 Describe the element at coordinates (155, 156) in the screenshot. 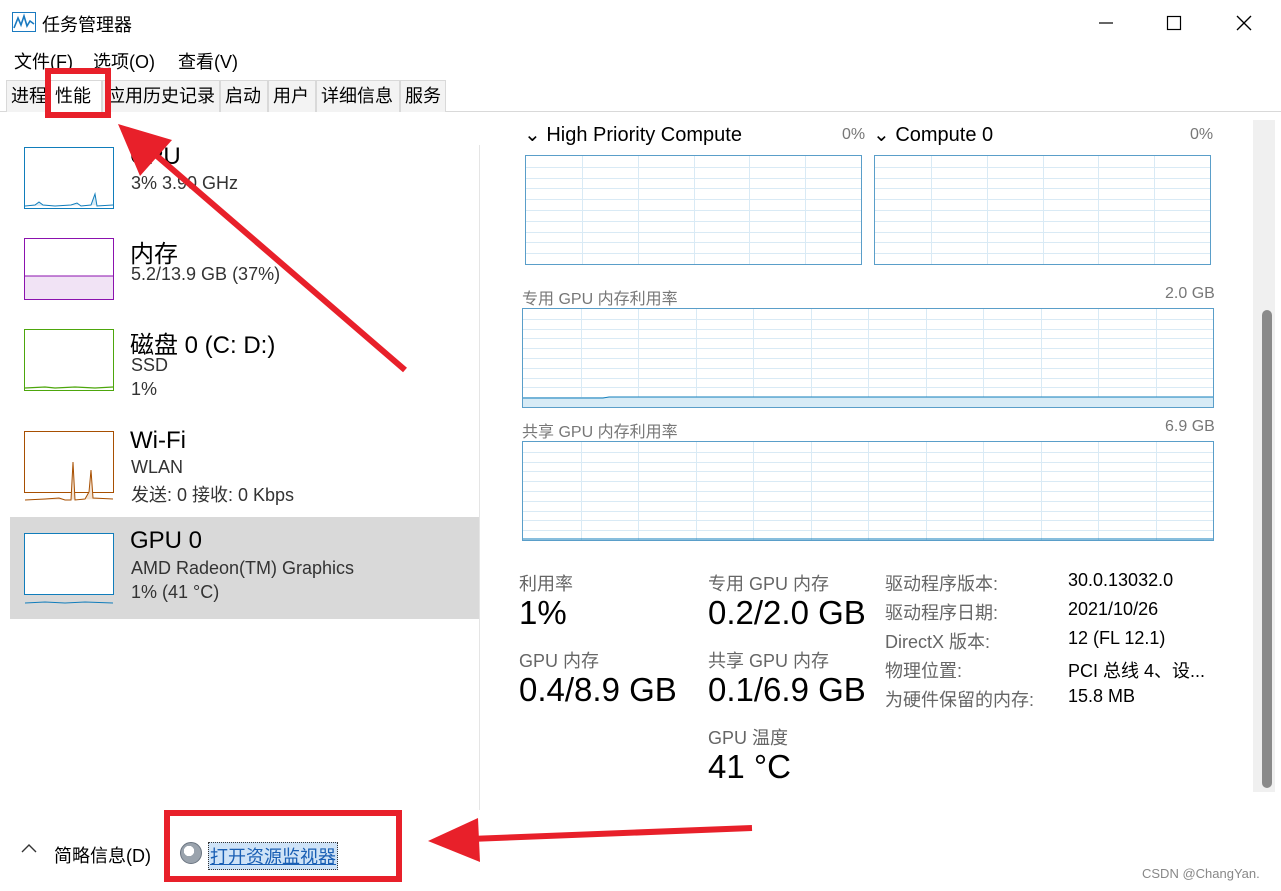

I see `perf-item-name: CPU` at that location.